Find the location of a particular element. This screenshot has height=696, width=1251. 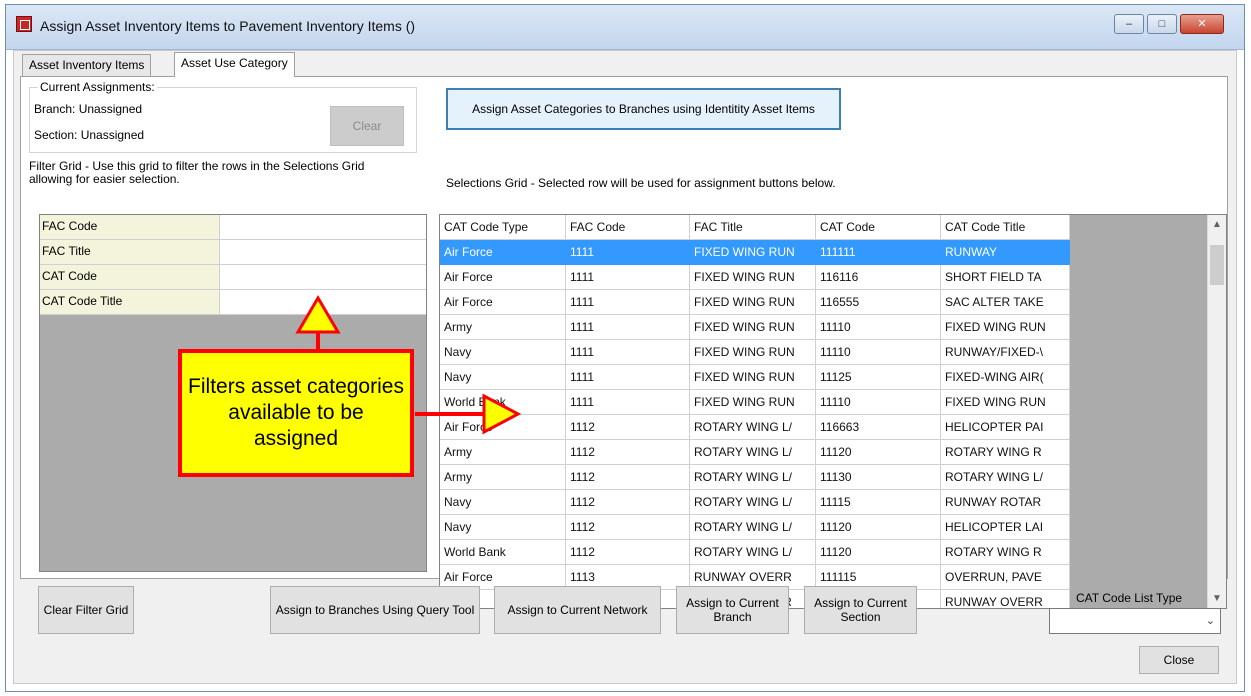

callout-right-arrow-icon is located at coordinates (502, 414).